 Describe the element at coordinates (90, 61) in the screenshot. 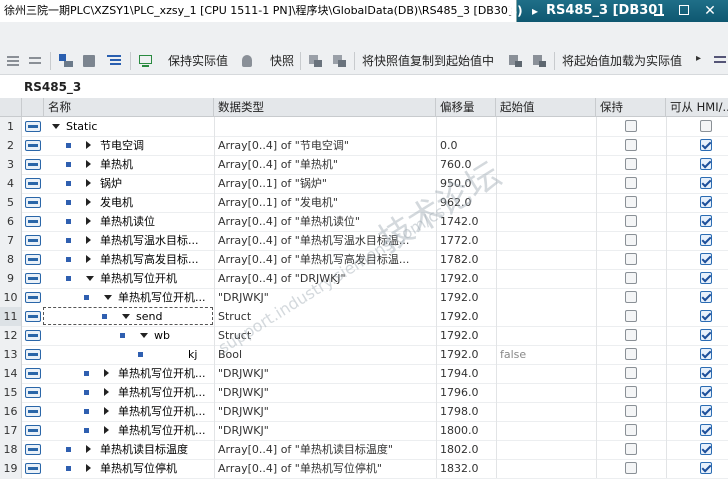

I see `edit-list-icon` at that location.